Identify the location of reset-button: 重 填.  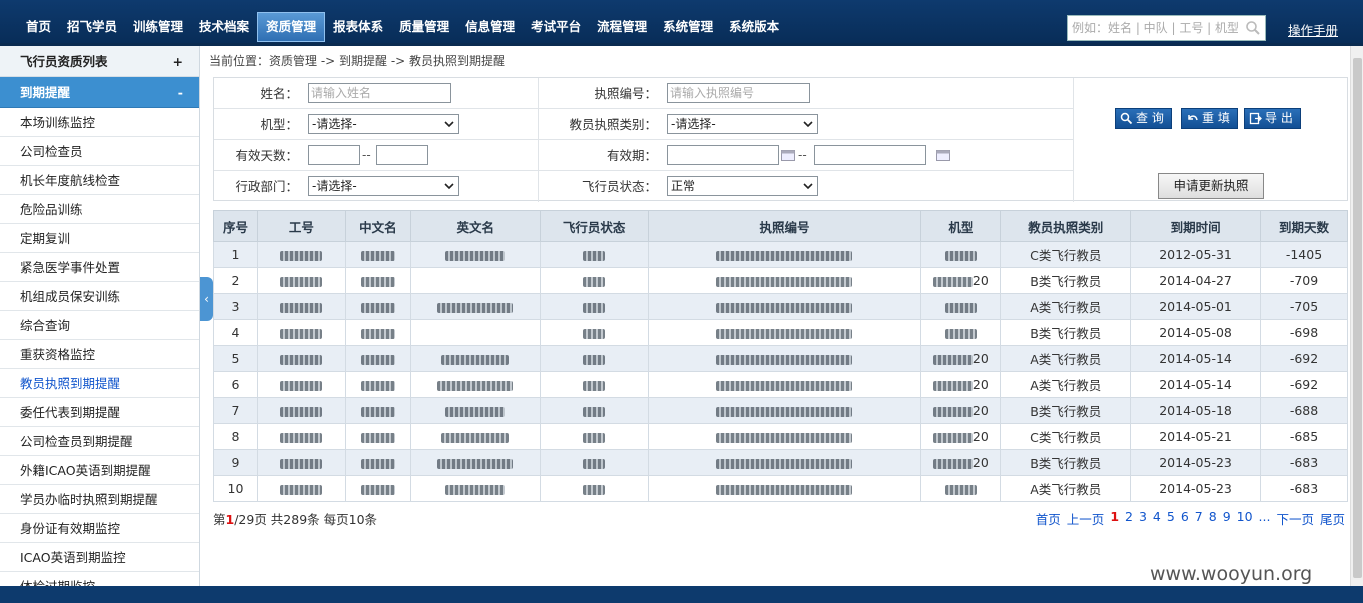
(1209, 118).